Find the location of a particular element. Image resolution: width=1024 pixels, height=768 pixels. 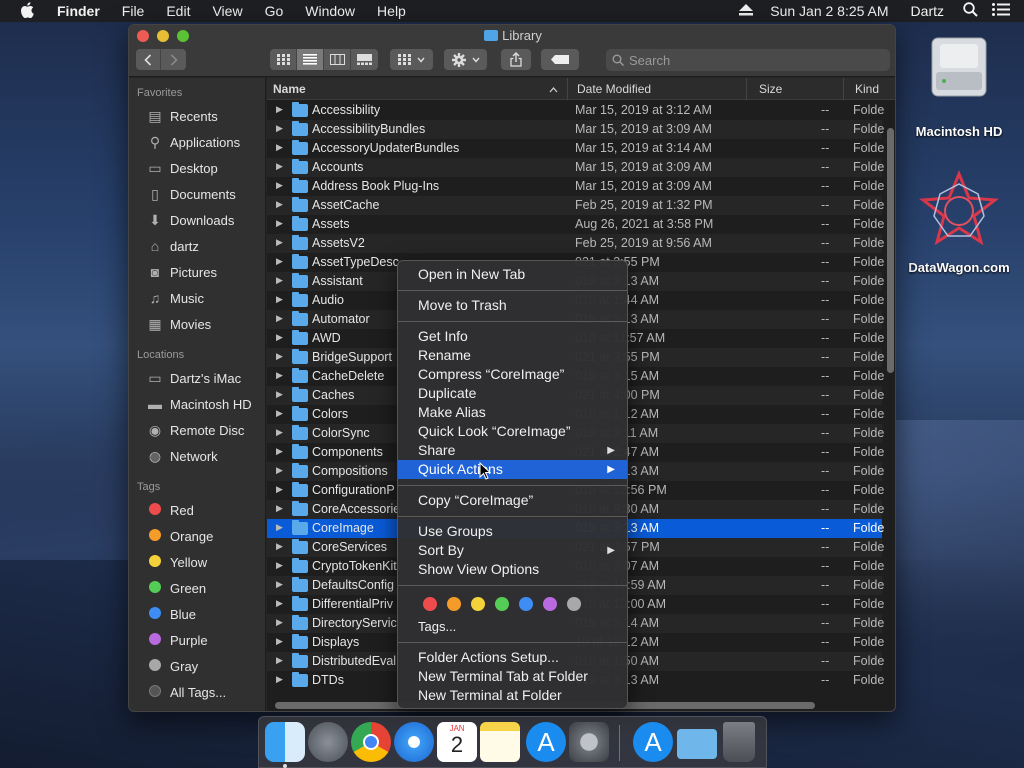

system-preferences-icon is located at coordinates (589, 742).